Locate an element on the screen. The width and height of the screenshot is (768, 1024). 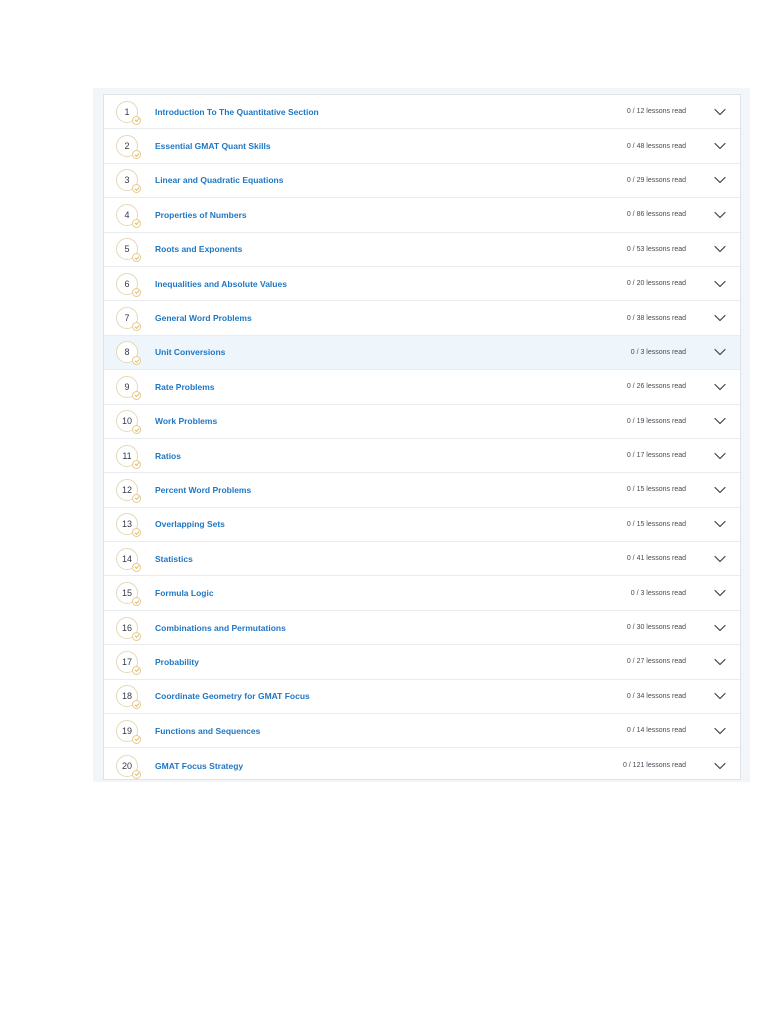
lessons-progress: 0 / 20 lessons read is located at coordinates (656, 284).